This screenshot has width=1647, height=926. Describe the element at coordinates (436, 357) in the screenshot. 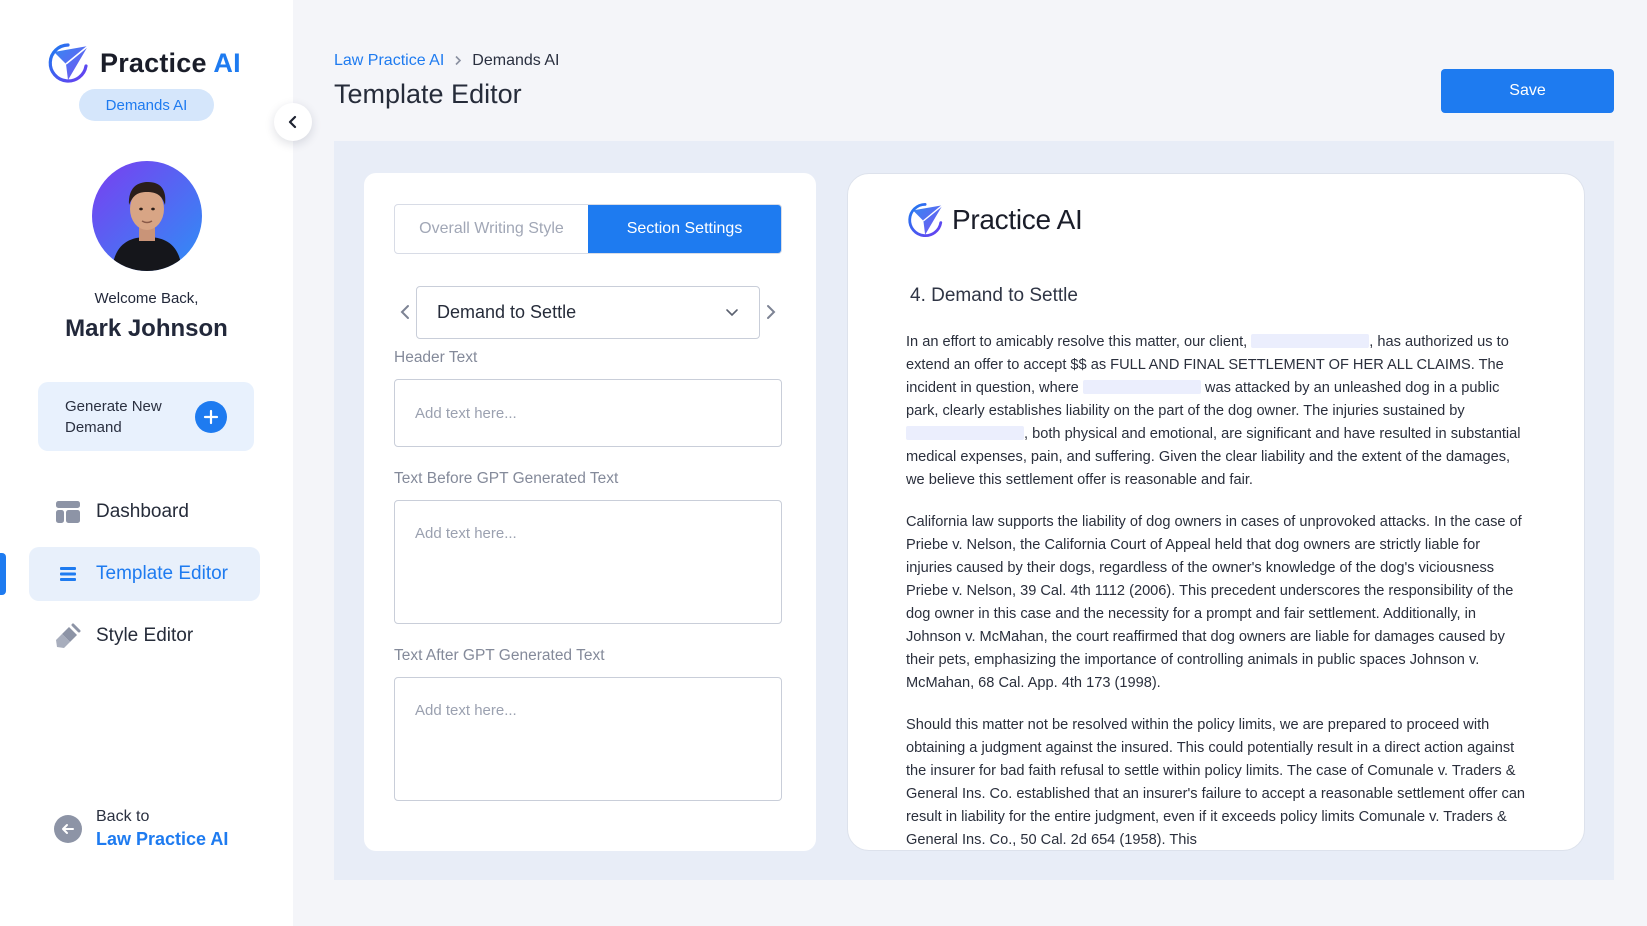

I see `header-text-label: Header Text` at that location.